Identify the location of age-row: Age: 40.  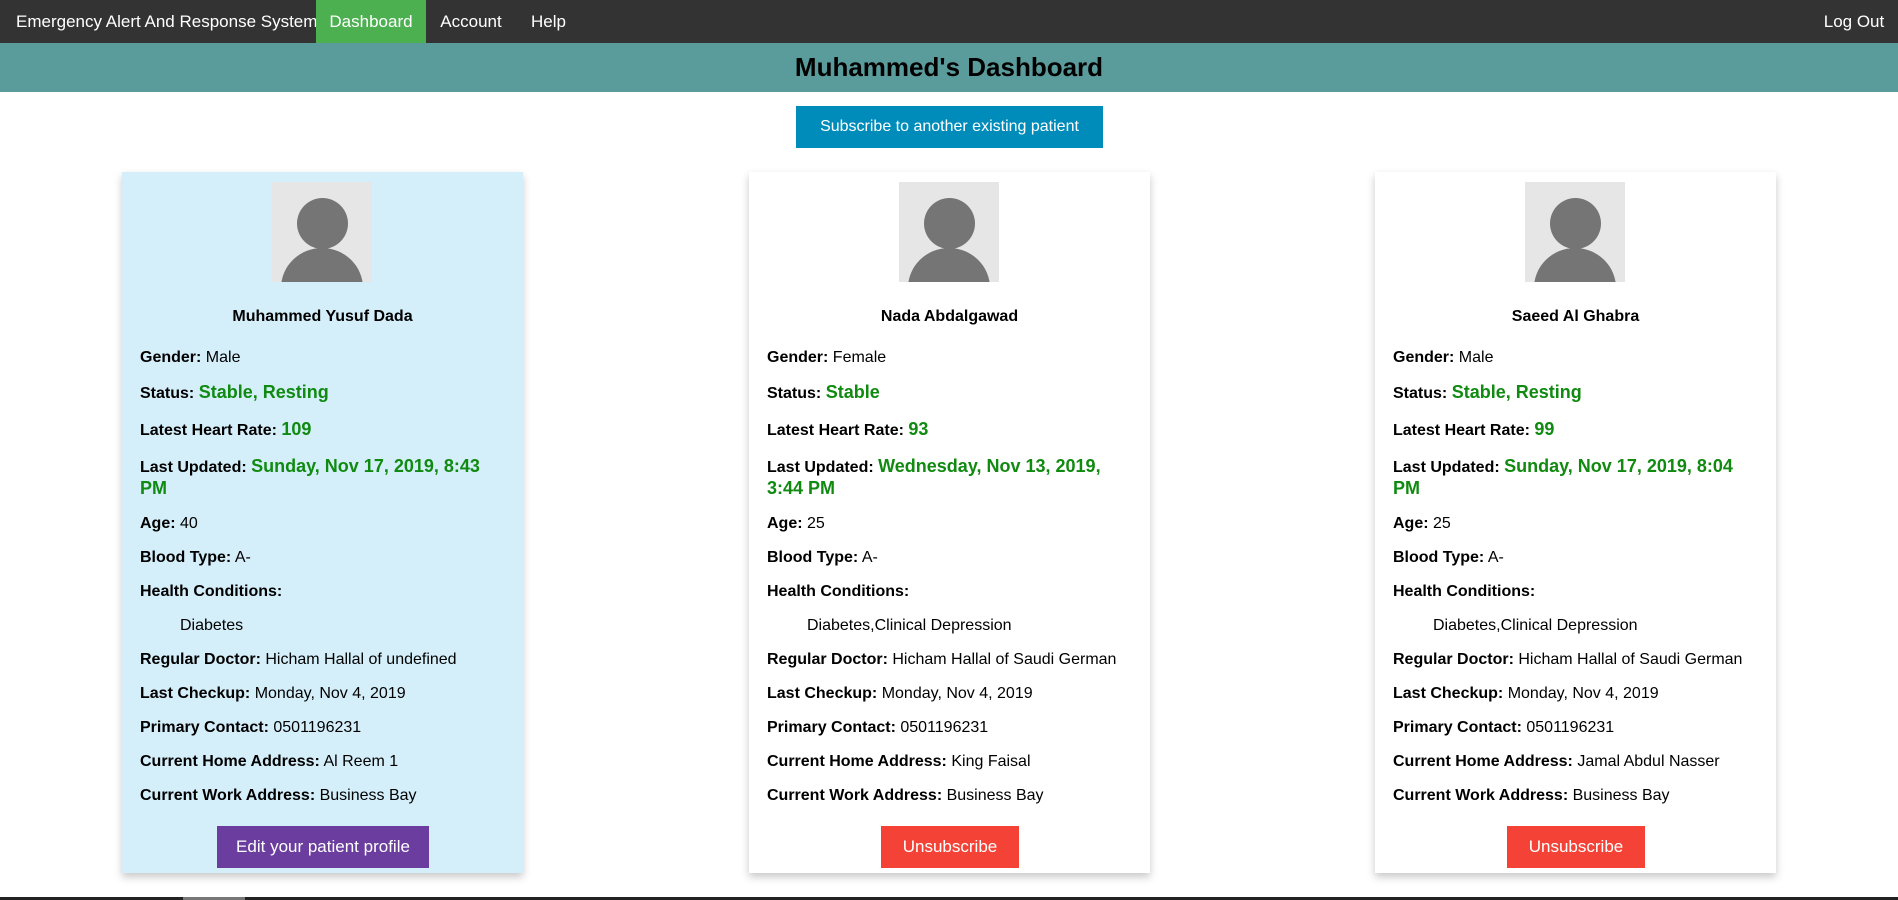
(169, 523).